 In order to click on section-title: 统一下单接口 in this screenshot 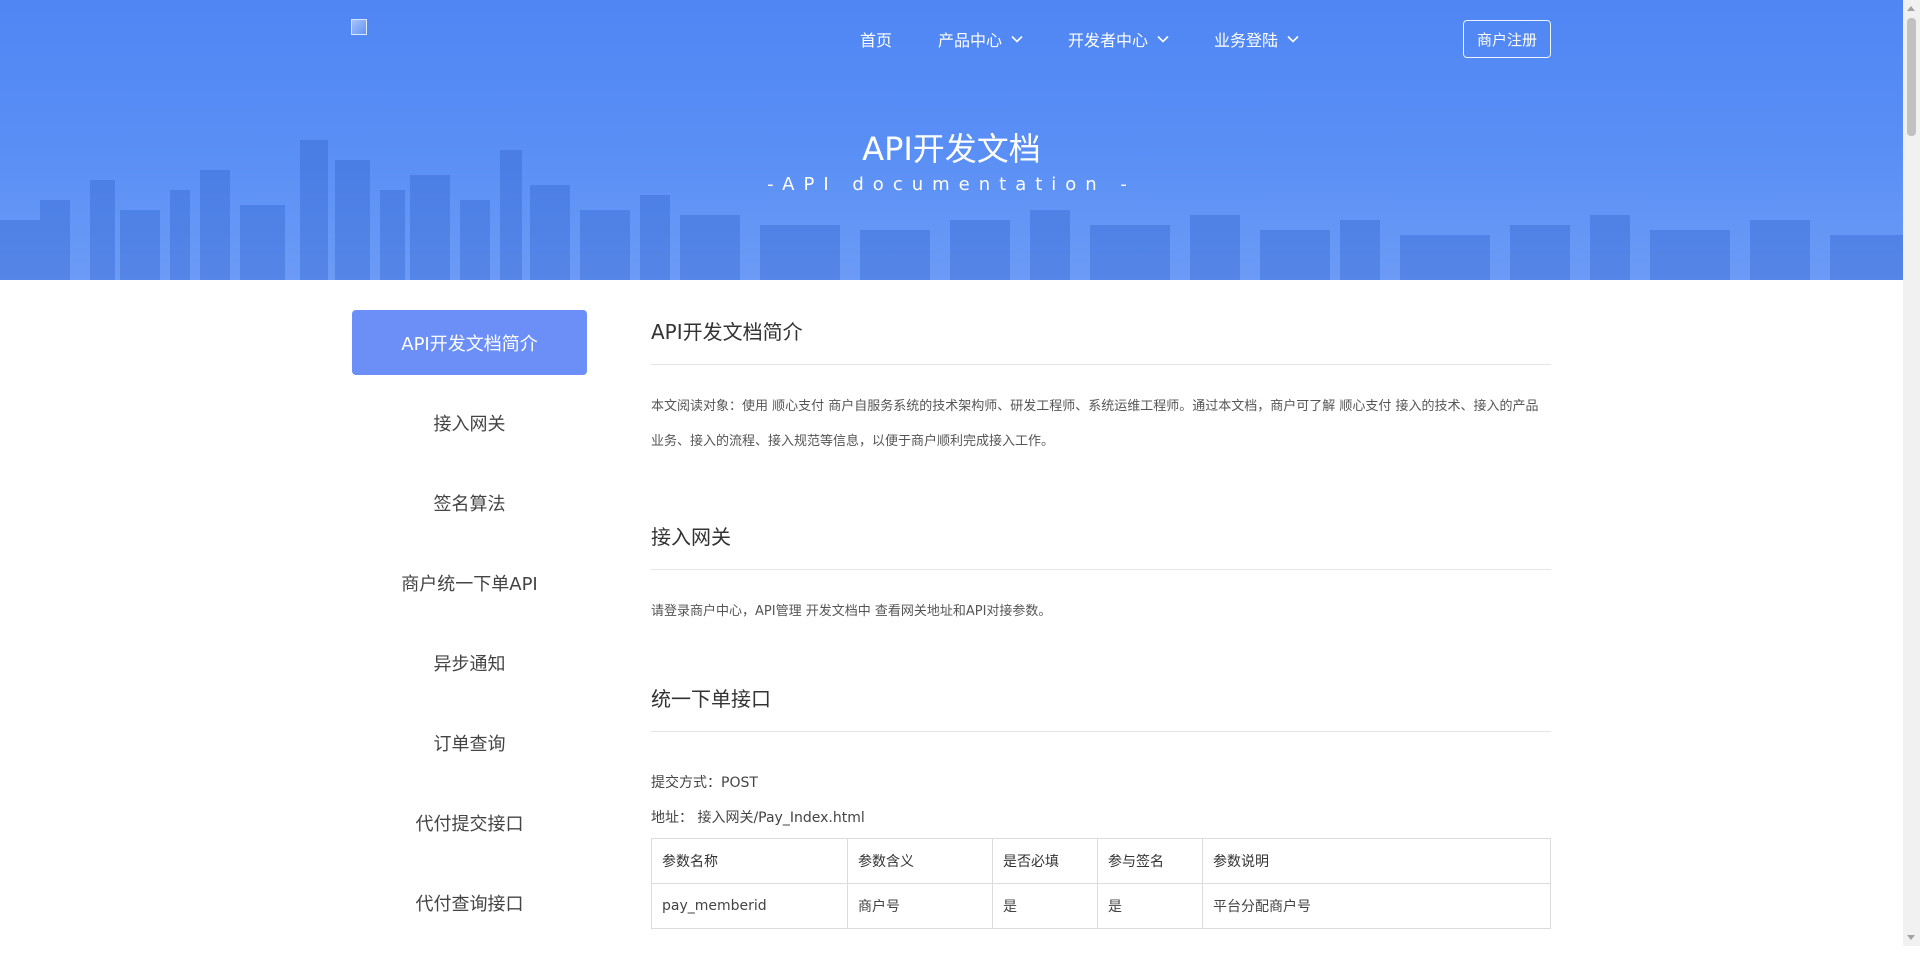, I will do `click(1101, 699)`.